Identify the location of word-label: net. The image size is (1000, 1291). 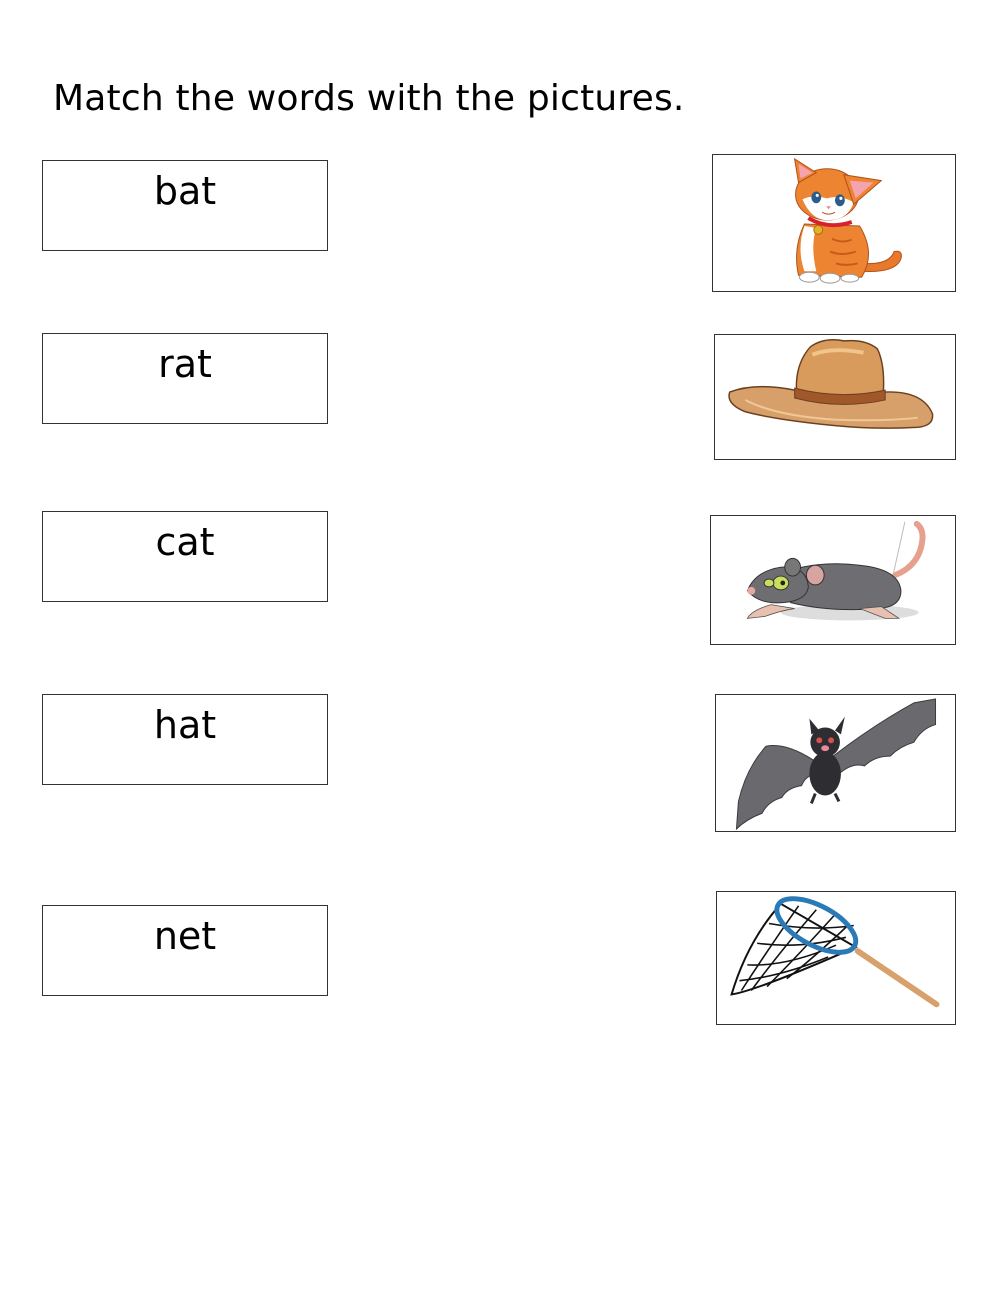
(185, 936).